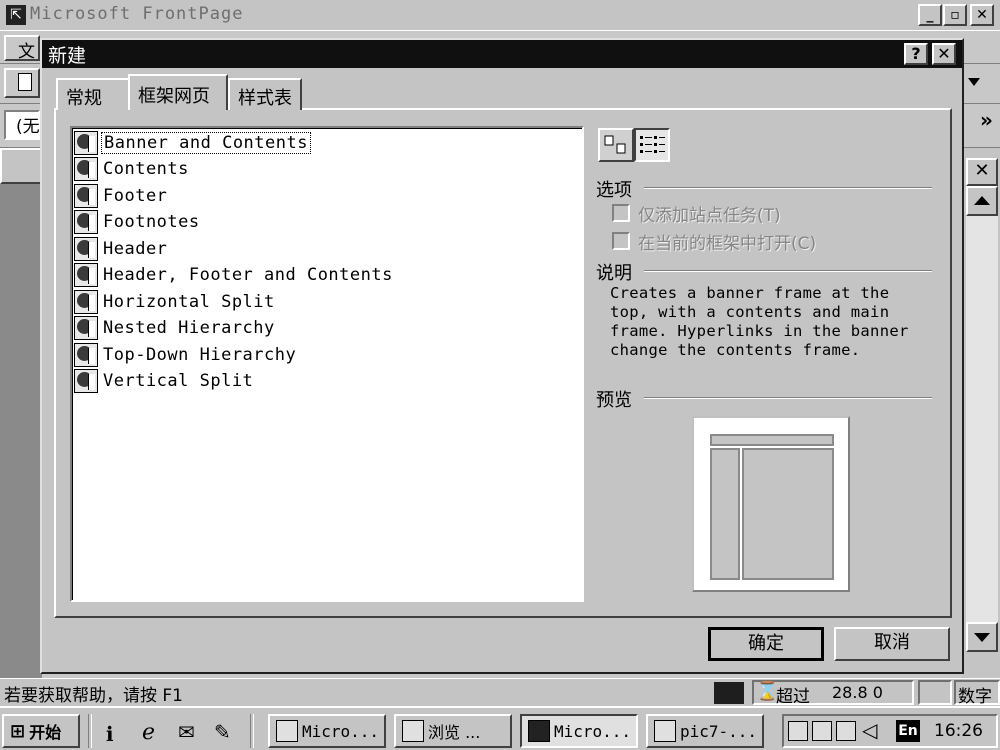 Image resolution: width=1000 pixels, height=750 pixels. I want to click on views-bar, so click(21, 413).